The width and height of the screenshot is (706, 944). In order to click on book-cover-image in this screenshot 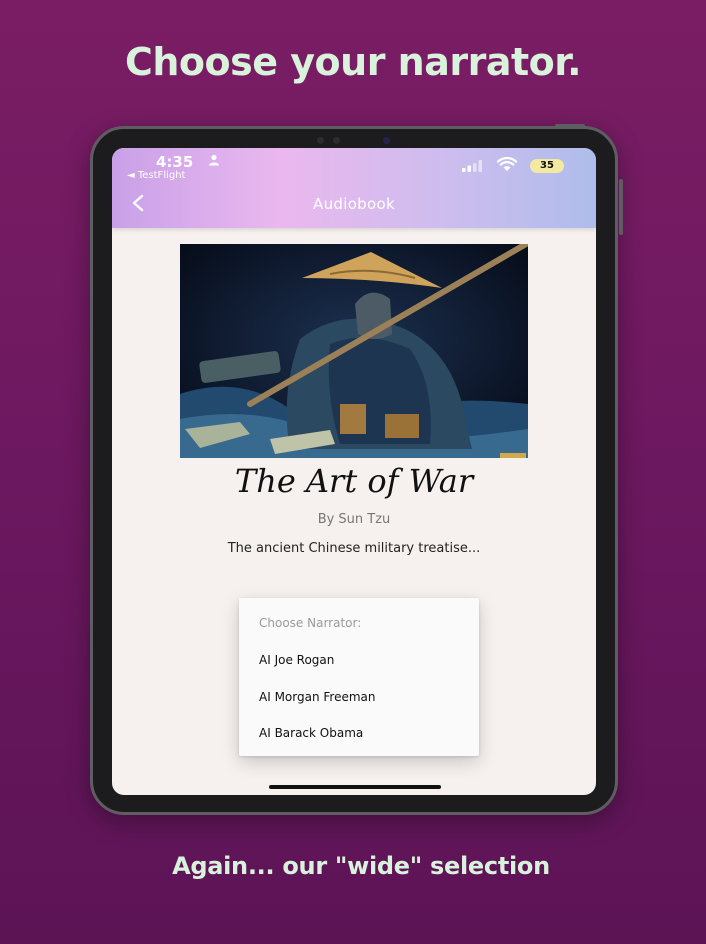, I will do `click(354, 351)`.